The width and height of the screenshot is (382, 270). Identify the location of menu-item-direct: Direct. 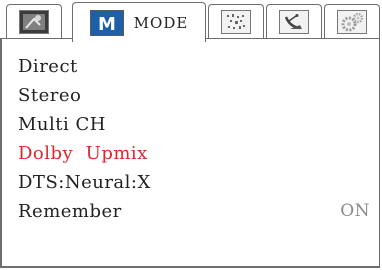
(194, 66).